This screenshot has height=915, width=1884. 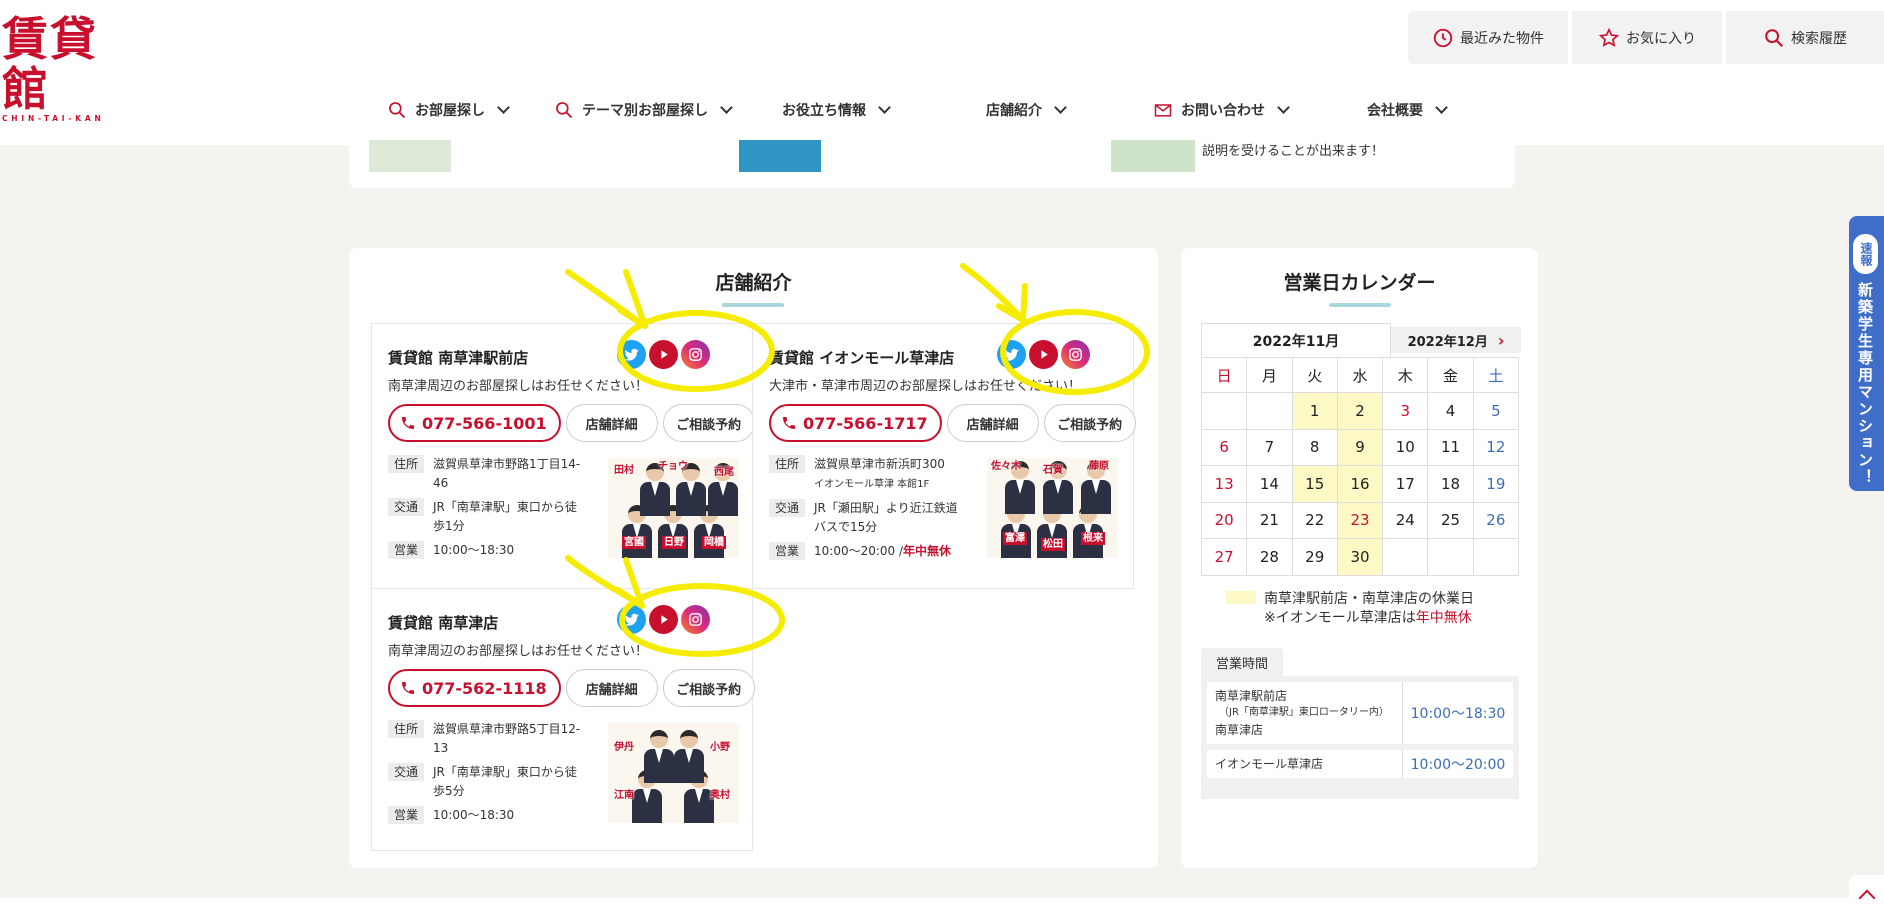 What do you see at coordinates (1866, 895) in the screenshot?
I see `page-top-button` at bounding box center [1866, 895].